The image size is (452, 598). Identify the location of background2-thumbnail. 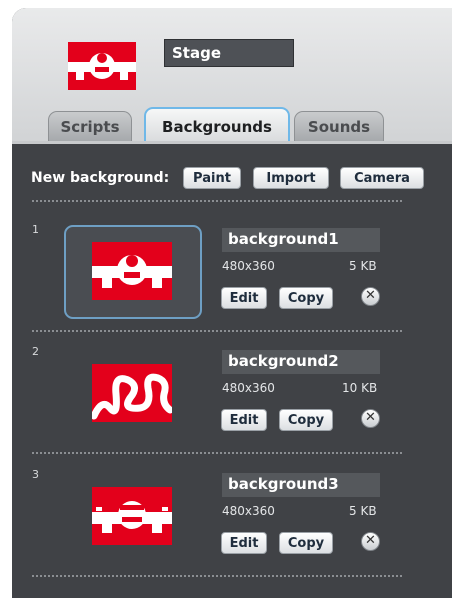
(132, 393).